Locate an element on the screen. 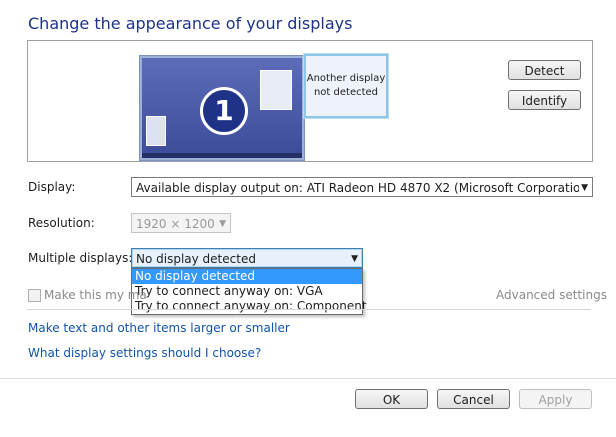  divider is located at coordinates (309, 309).